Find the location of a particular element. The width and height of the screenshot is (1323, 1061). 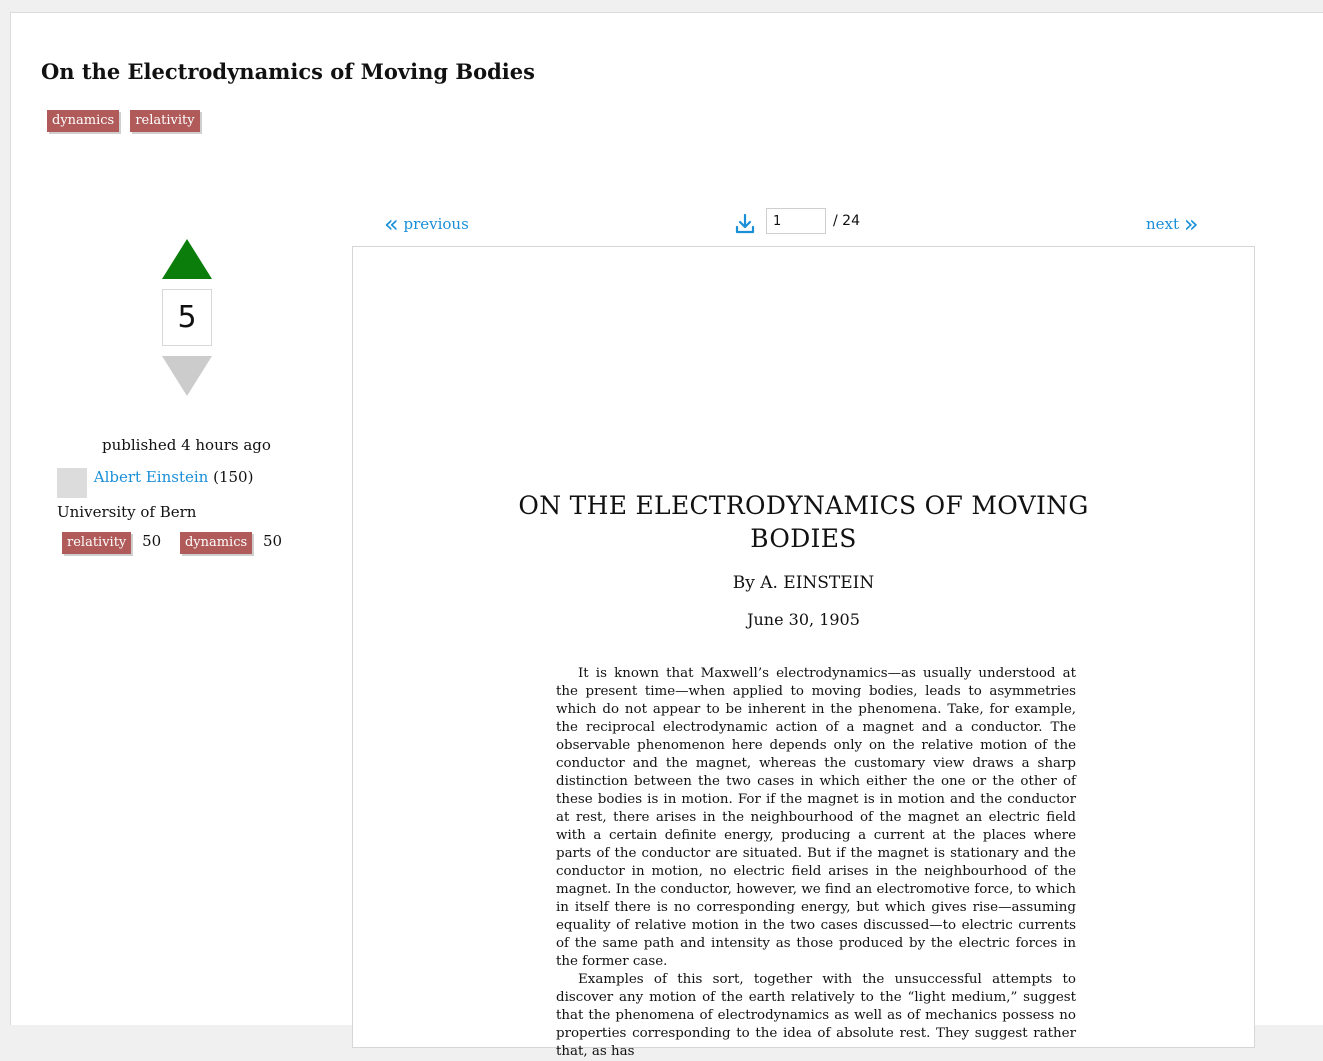

reputation-tag-relativity: relativity is located at coordinates (97, 543).